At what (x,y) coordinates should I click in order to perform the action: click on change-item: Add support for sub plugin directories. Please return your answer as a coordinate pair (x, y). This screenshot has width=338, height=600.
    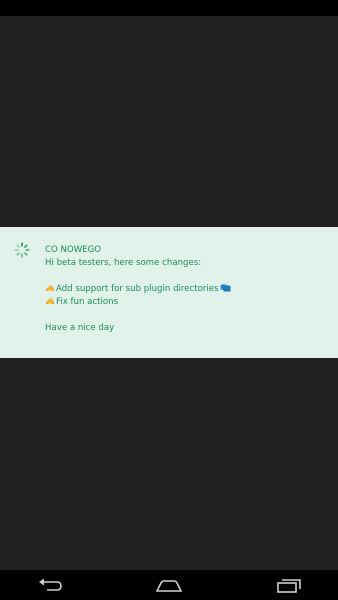
    Looking at the image, I should click on (185, 289).